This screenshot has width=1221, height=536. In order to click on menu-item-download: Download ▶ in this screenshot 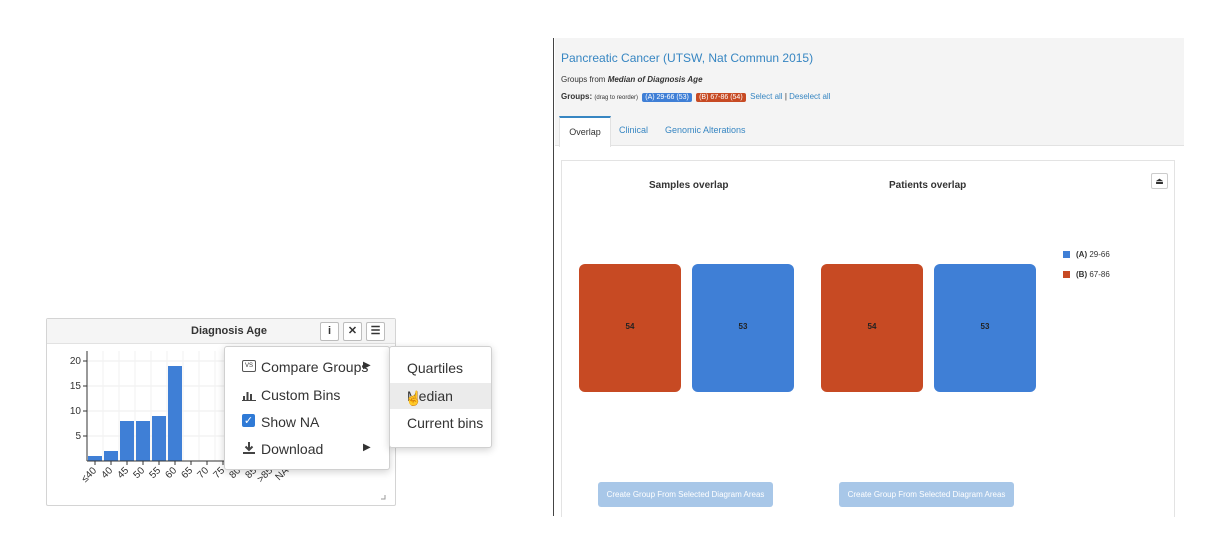, I will do `click(307, 450)`.